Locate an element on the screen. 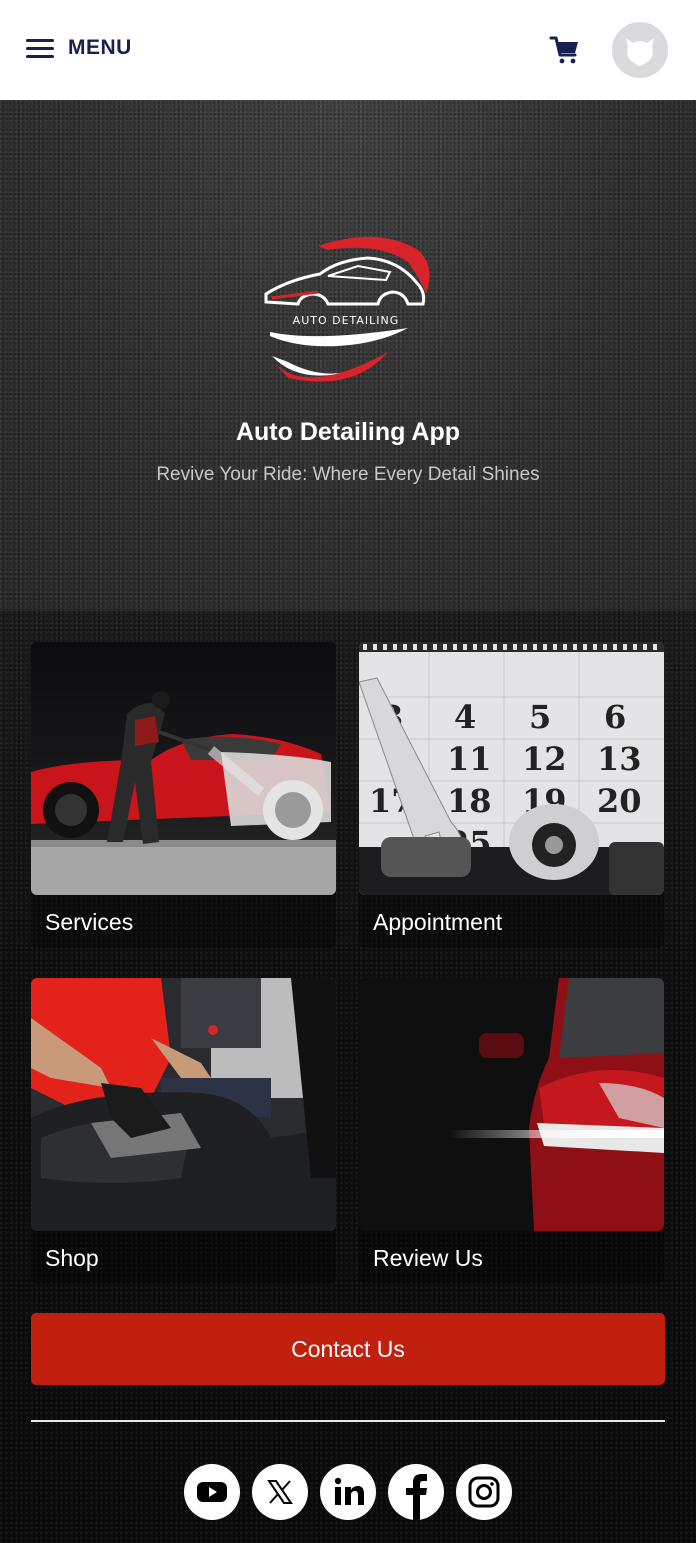 Image resolution: width=696 pixels, height=1543 pixels. user-avatar-icon is located at coordinates (640, 52).